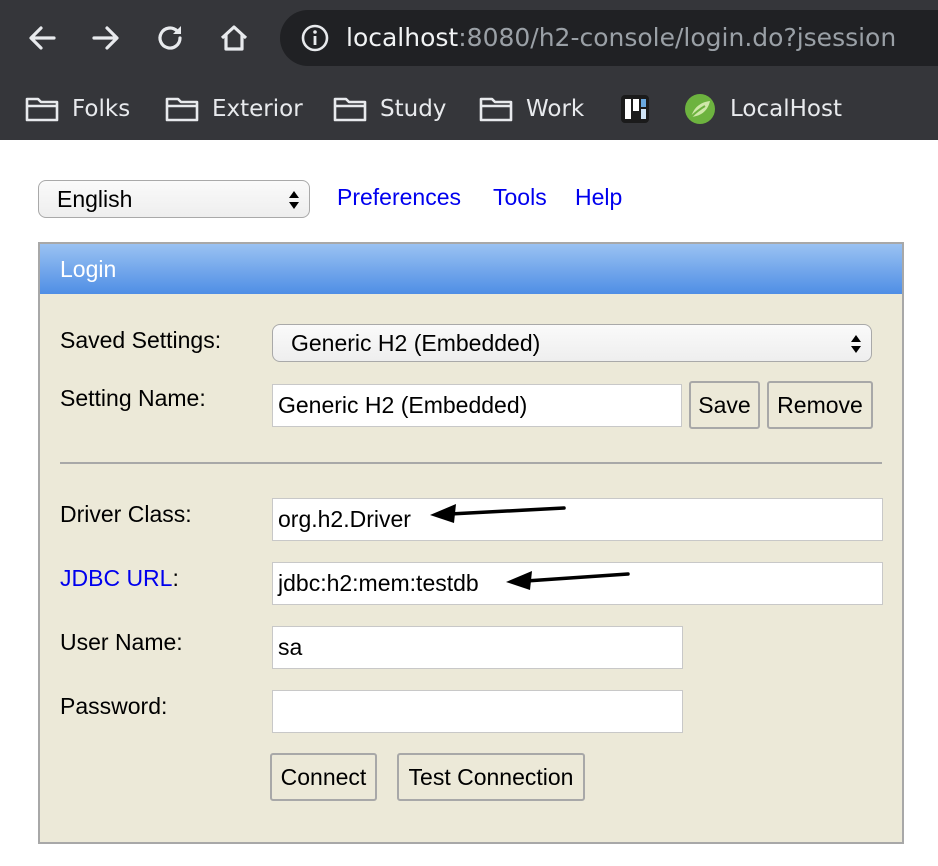  Describe the element at coordinates (402, 37) in the screenshot. I see `url-host: localhost` at that location.